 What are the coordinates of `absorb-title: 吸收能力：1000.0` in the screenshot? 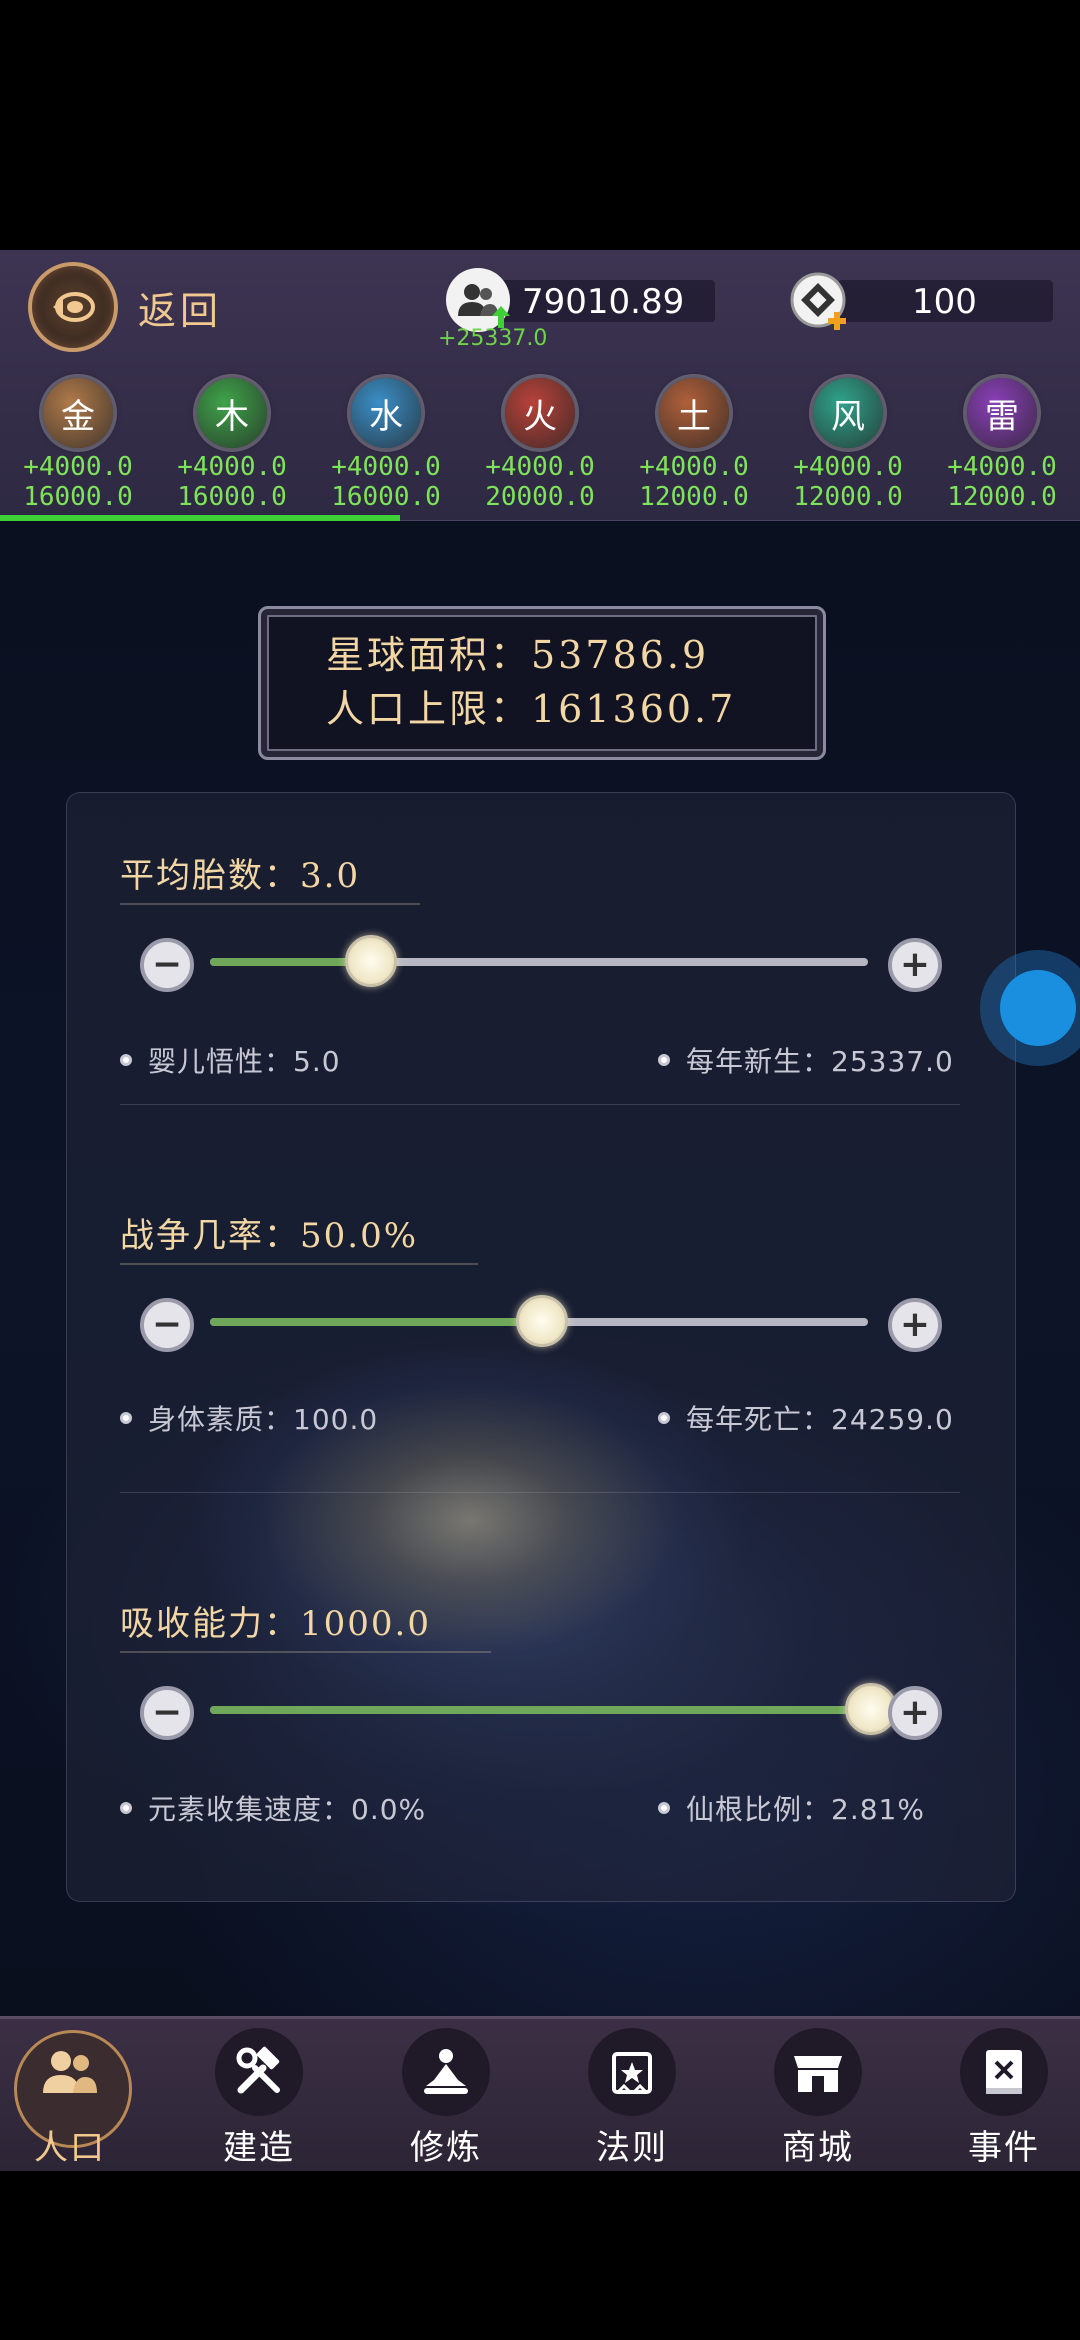 It's located at (305, 1624).